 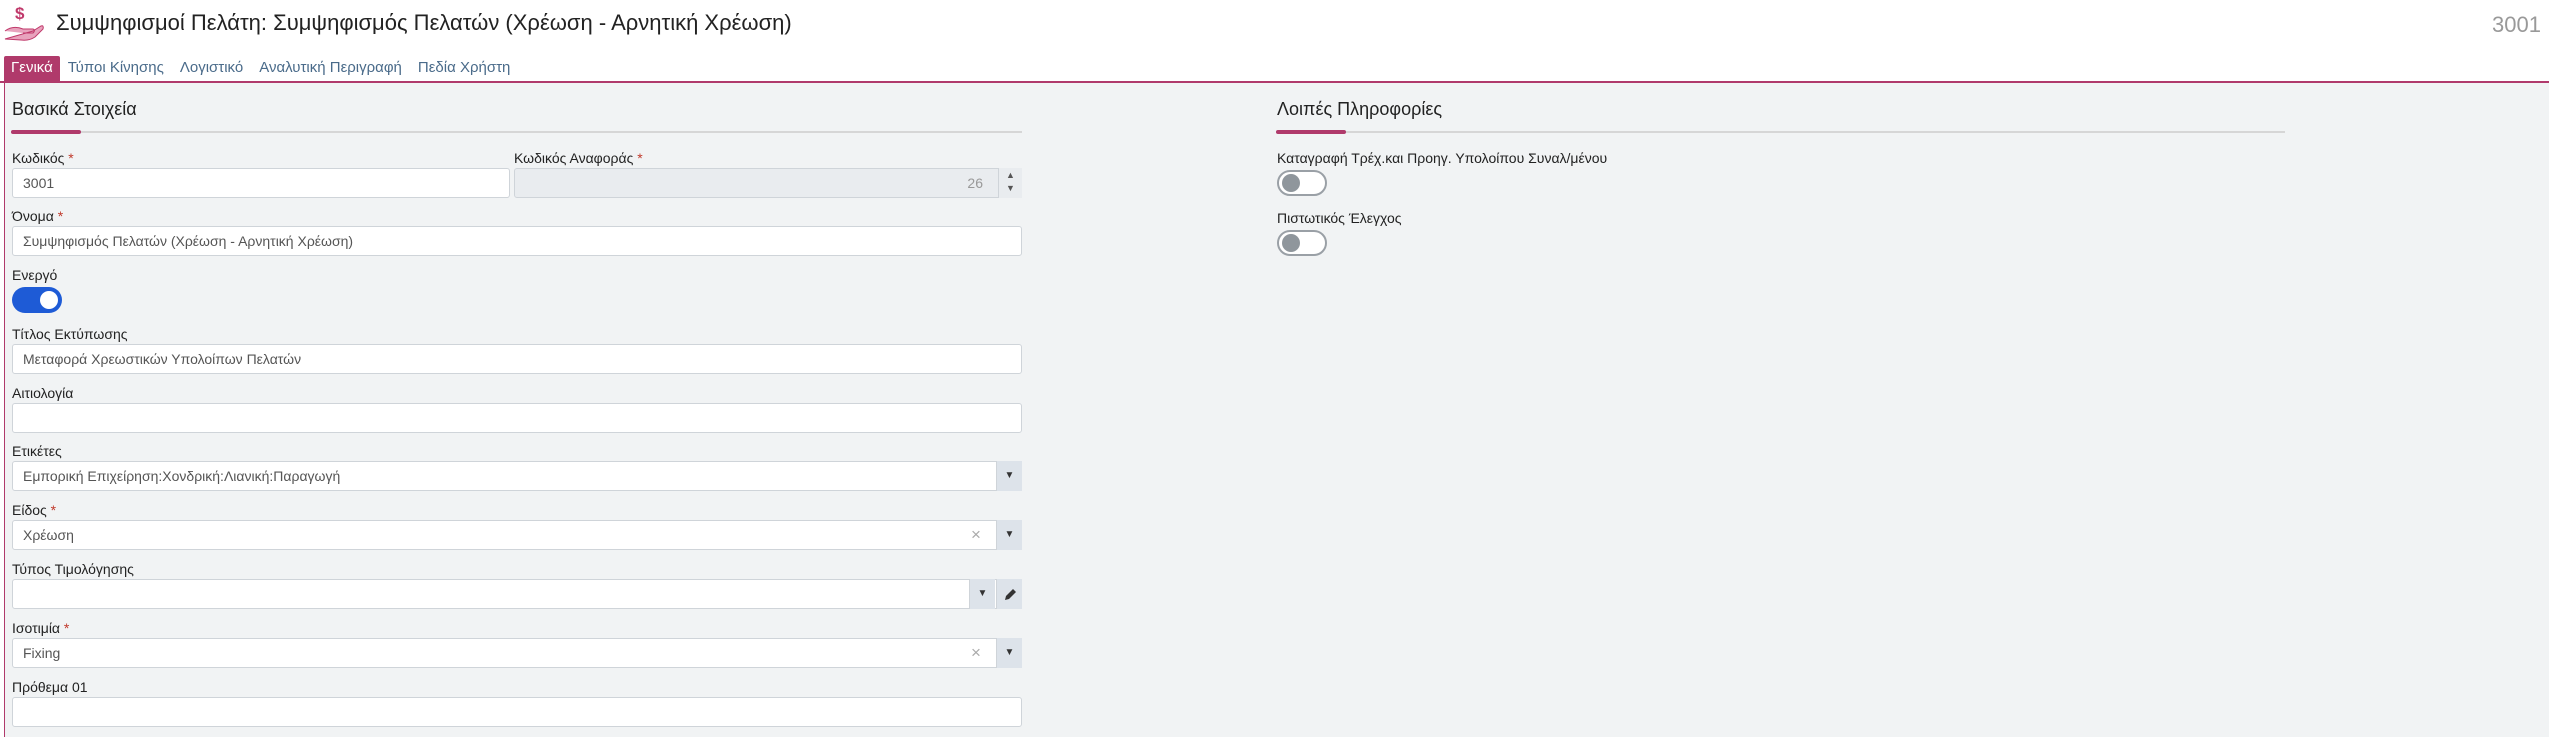 What do you see at coordinates (1360, 109) in the screenshot?
I see `section-title-other: Λοιπές Πληροφορίες` at bounding box center [1360, 109].